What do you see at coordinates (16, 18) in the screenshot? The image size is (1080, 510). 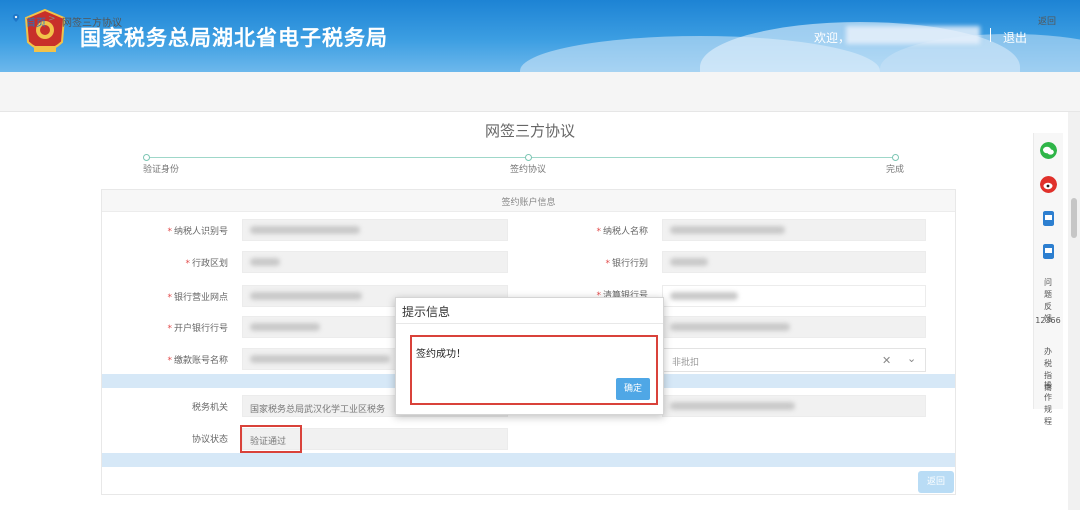 I see `location-pin-icon` at bounding box center [16, 18].